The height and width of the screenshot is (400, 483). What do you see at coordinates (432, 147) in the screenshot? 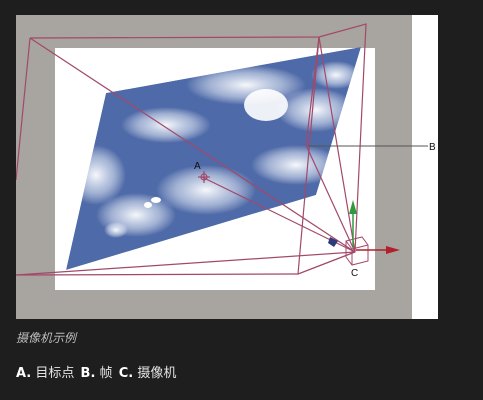
I see `label-b: B` at bounding box center [432, 147].